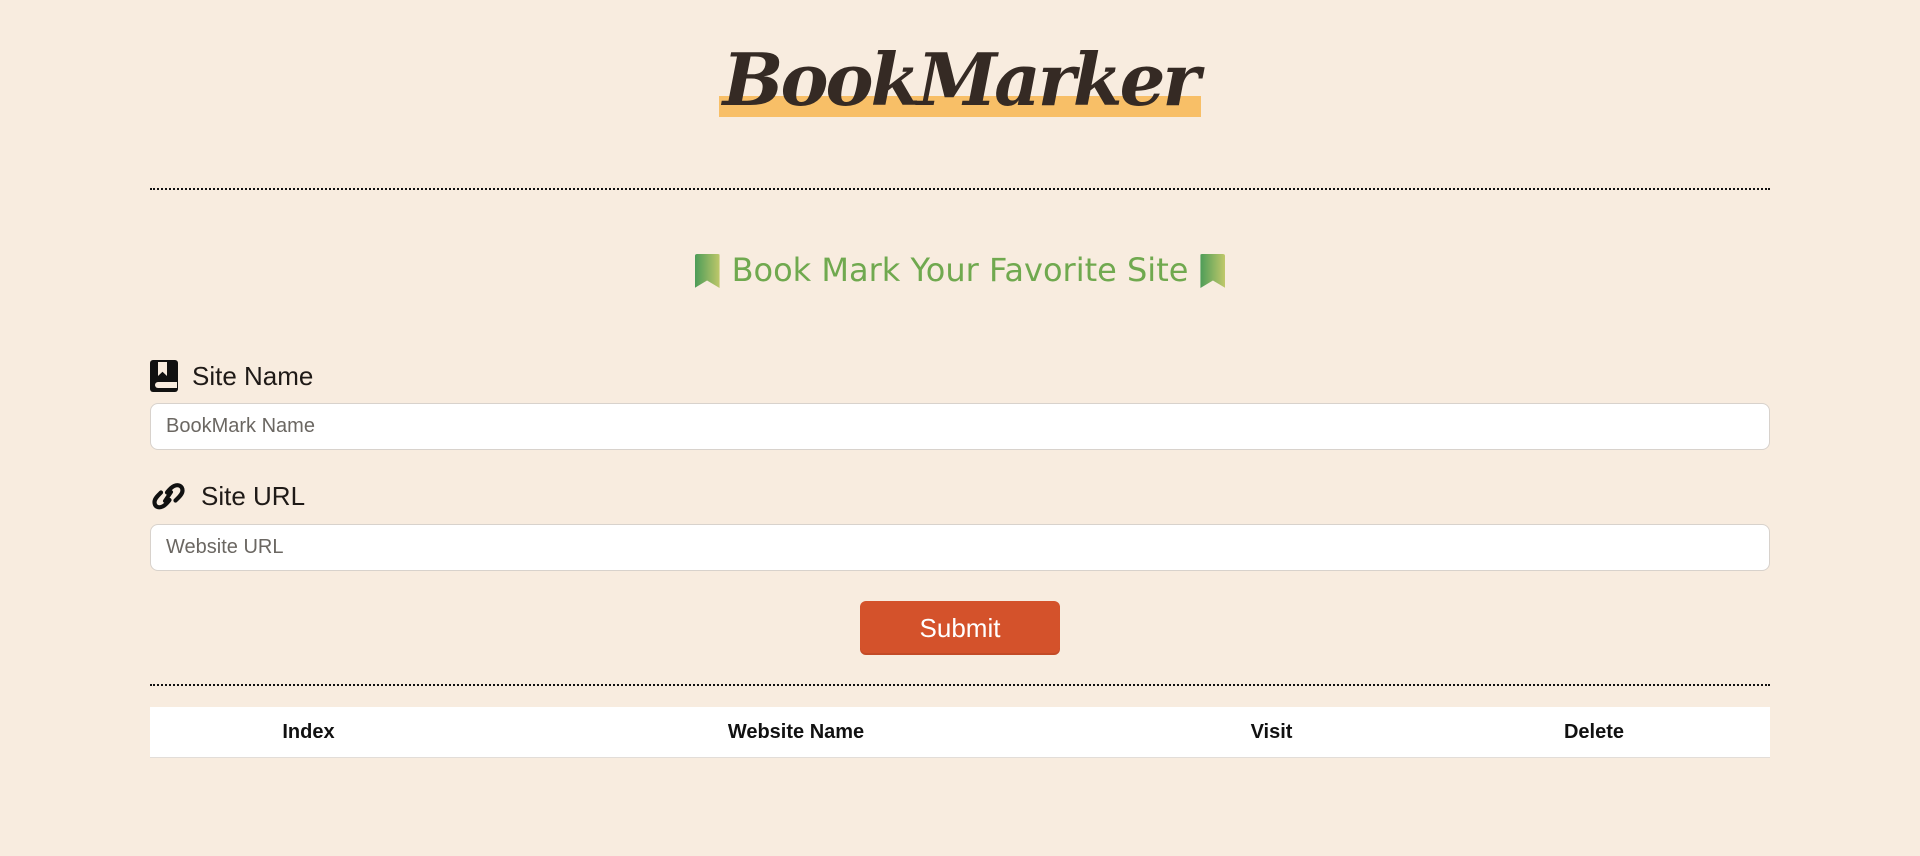 The height and width of the screenshot is (856, 1920). I want to click on app-logo: BookMarker, so click(960, 79).